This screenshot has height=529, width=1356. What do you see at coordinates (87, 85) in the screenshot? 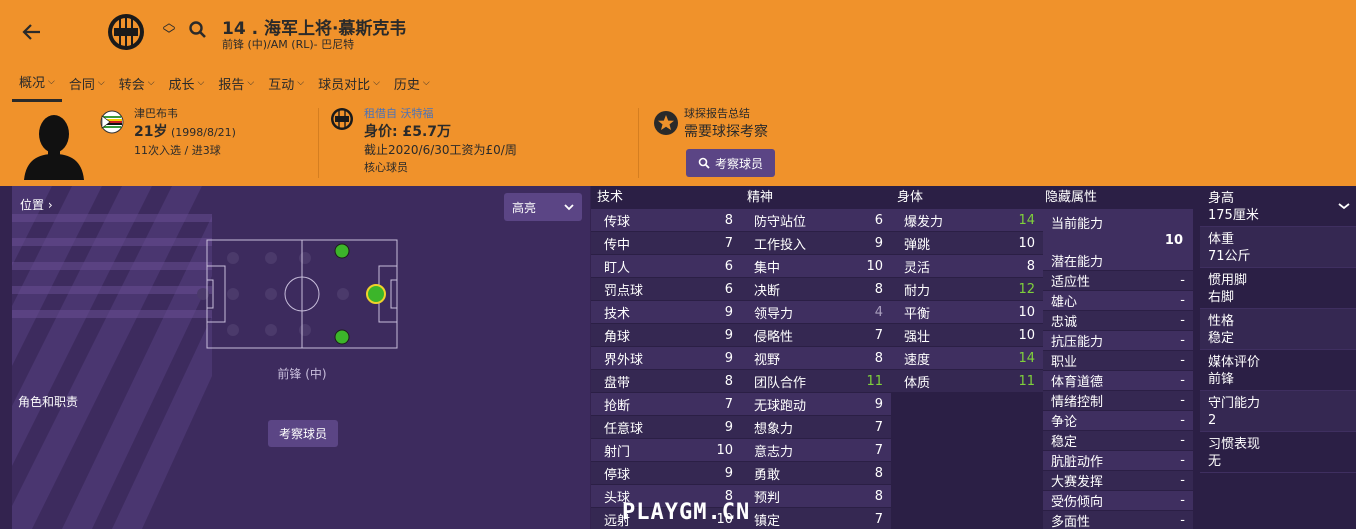
I see `tab-contract: 合同 ⌵` at bounding box center [87, 85].